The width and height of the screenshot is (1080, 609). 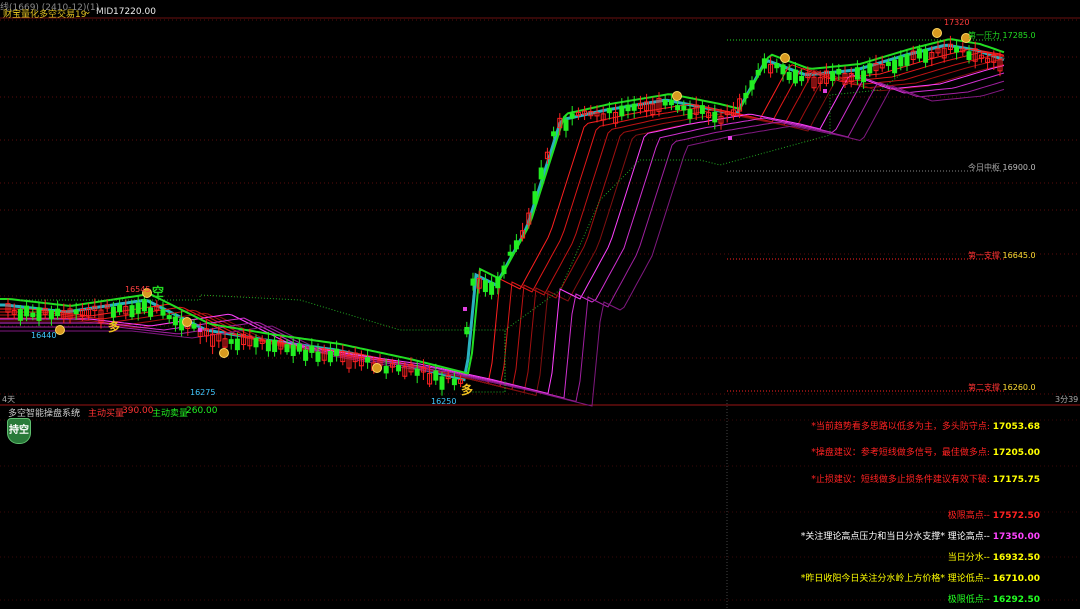 What do you see at coordinates (925, 480) in the screenshot?
I see `info-line: *止损建议：短线做多止损条件建议有效下破: 17175.75` at bounding box center [925, 480].